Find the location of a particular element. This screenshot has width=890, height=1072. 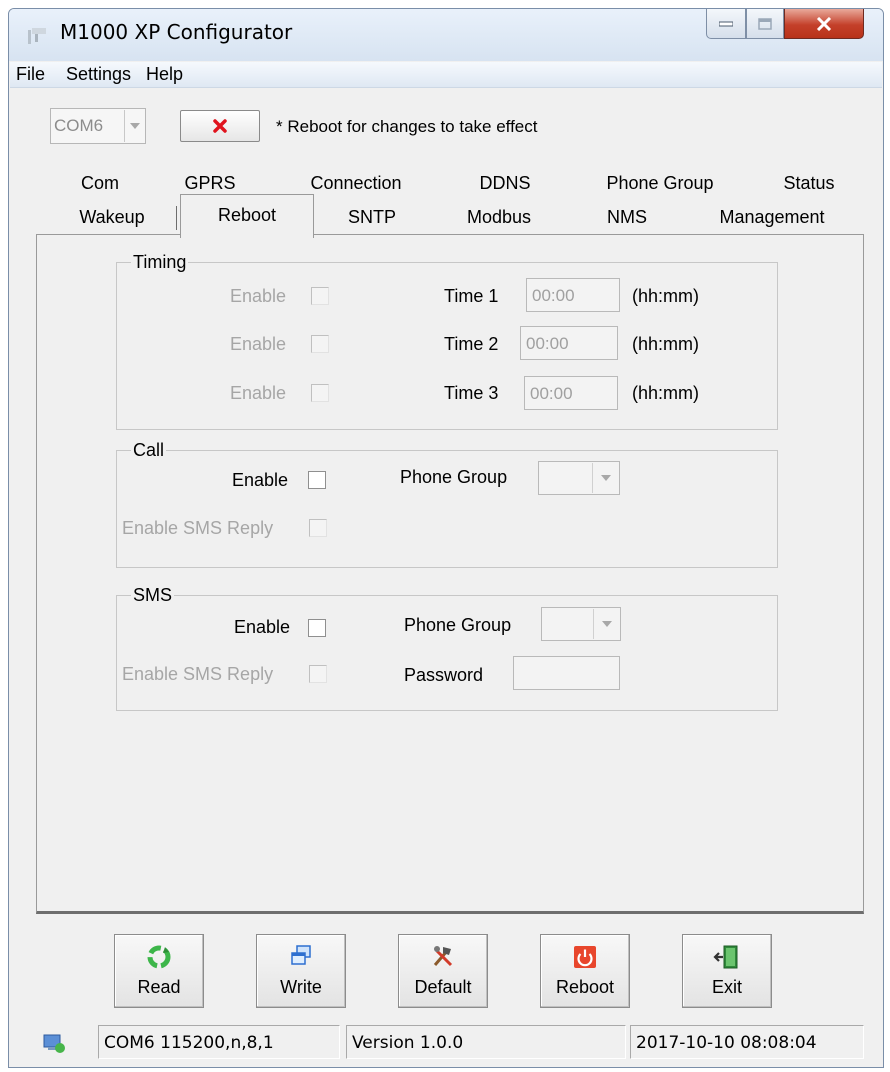

timing-enable-label-3: Enable is located at coordinates (258, 393).